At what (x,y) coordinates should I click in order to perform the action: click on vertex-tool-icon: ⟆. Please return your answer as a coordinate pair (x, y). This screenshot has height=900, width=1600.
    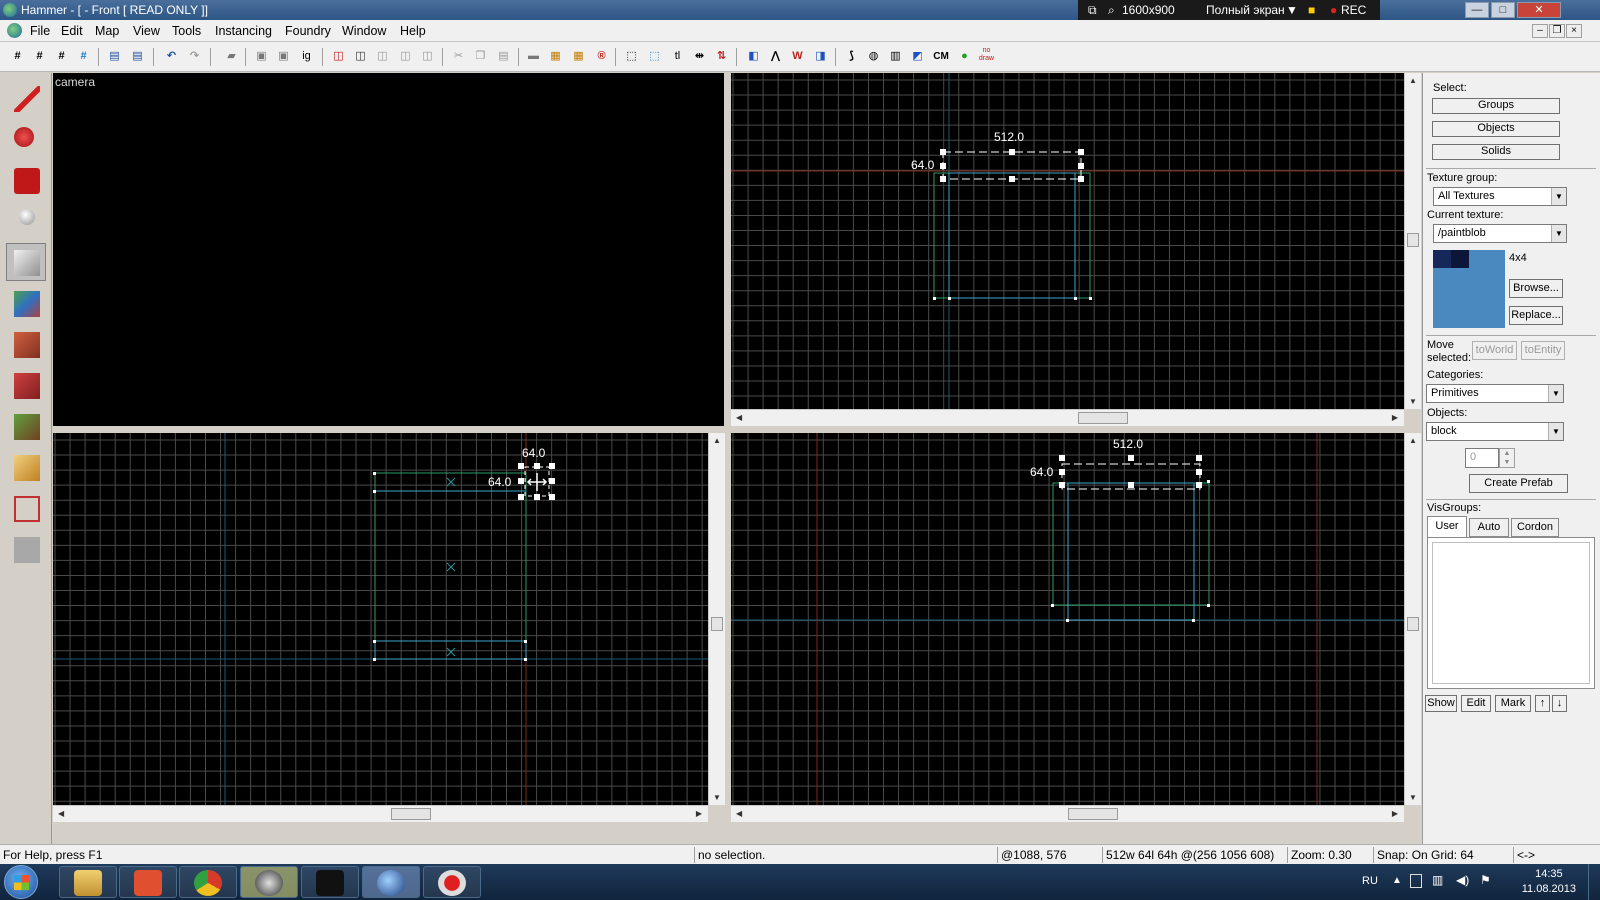
    Looking at the image, I should click on (851, 56).